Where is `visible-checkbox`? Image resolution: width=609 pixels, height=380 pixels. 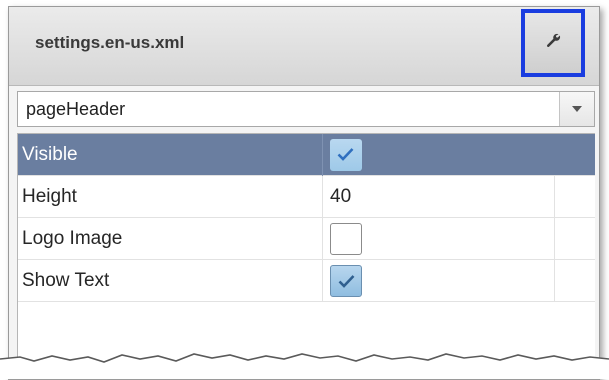 visible-checkbox is located at coordinates (346, 155).